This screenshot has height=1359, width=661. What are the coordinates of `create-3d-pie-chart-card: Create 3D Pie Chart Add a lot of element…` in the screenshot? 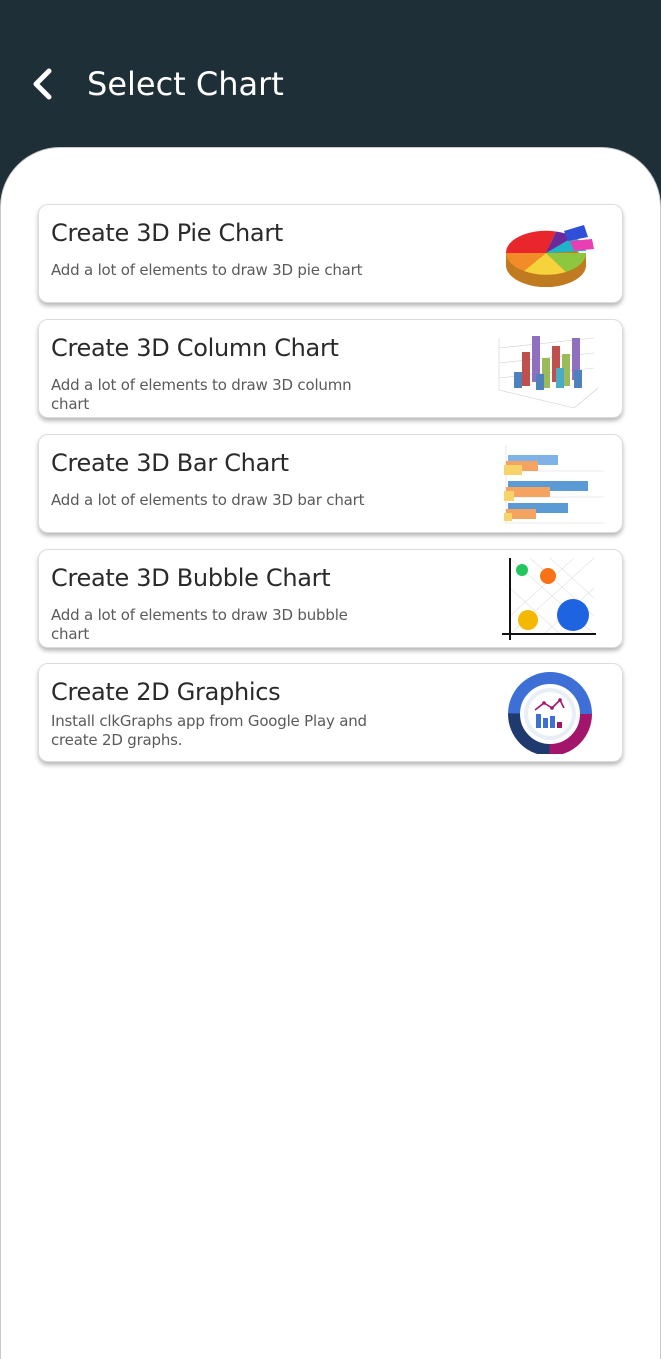 It's located at (330, 253).